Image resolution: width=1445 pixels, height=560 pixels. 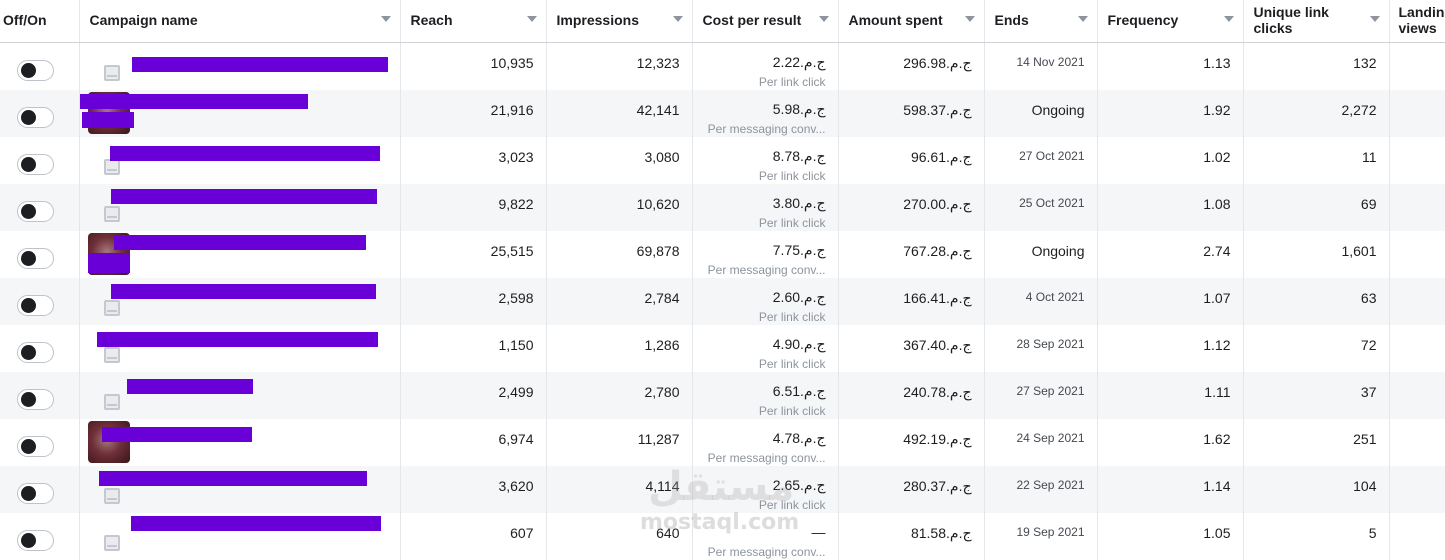 I want to click on column-header-unique-link-clicks: Unique link clicks, so click(x=1316, y=21).